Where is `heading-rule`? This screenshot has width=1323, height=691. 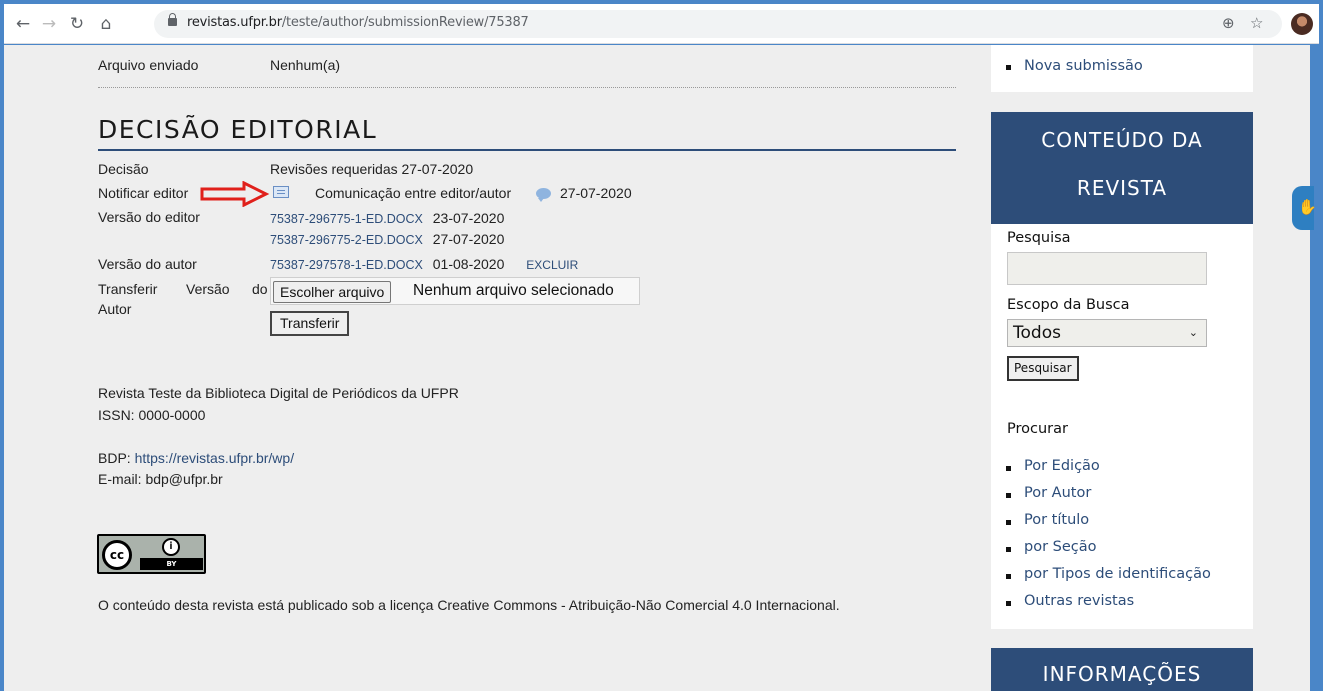
heading-rule is located at coordinates (527, 150).